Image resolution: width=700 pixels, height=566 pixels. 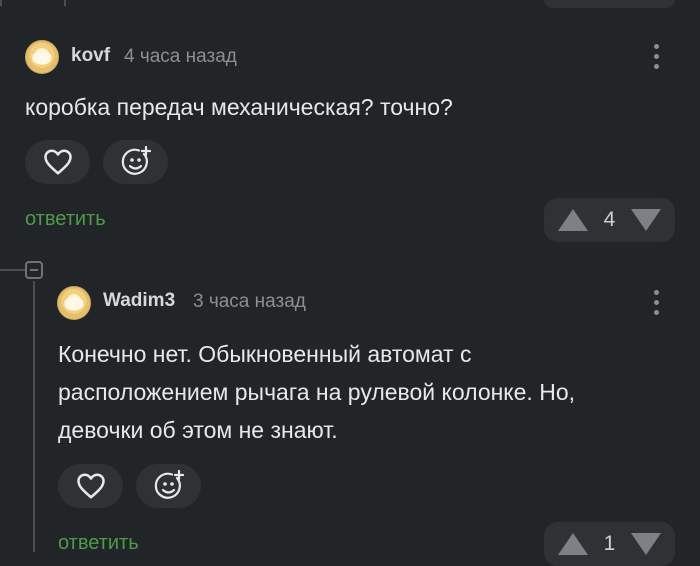 What do you see at coordinates (249, 301) in the screenshot?
I see `comment-time: 3 часа назад` at bounding box center [249, 301].